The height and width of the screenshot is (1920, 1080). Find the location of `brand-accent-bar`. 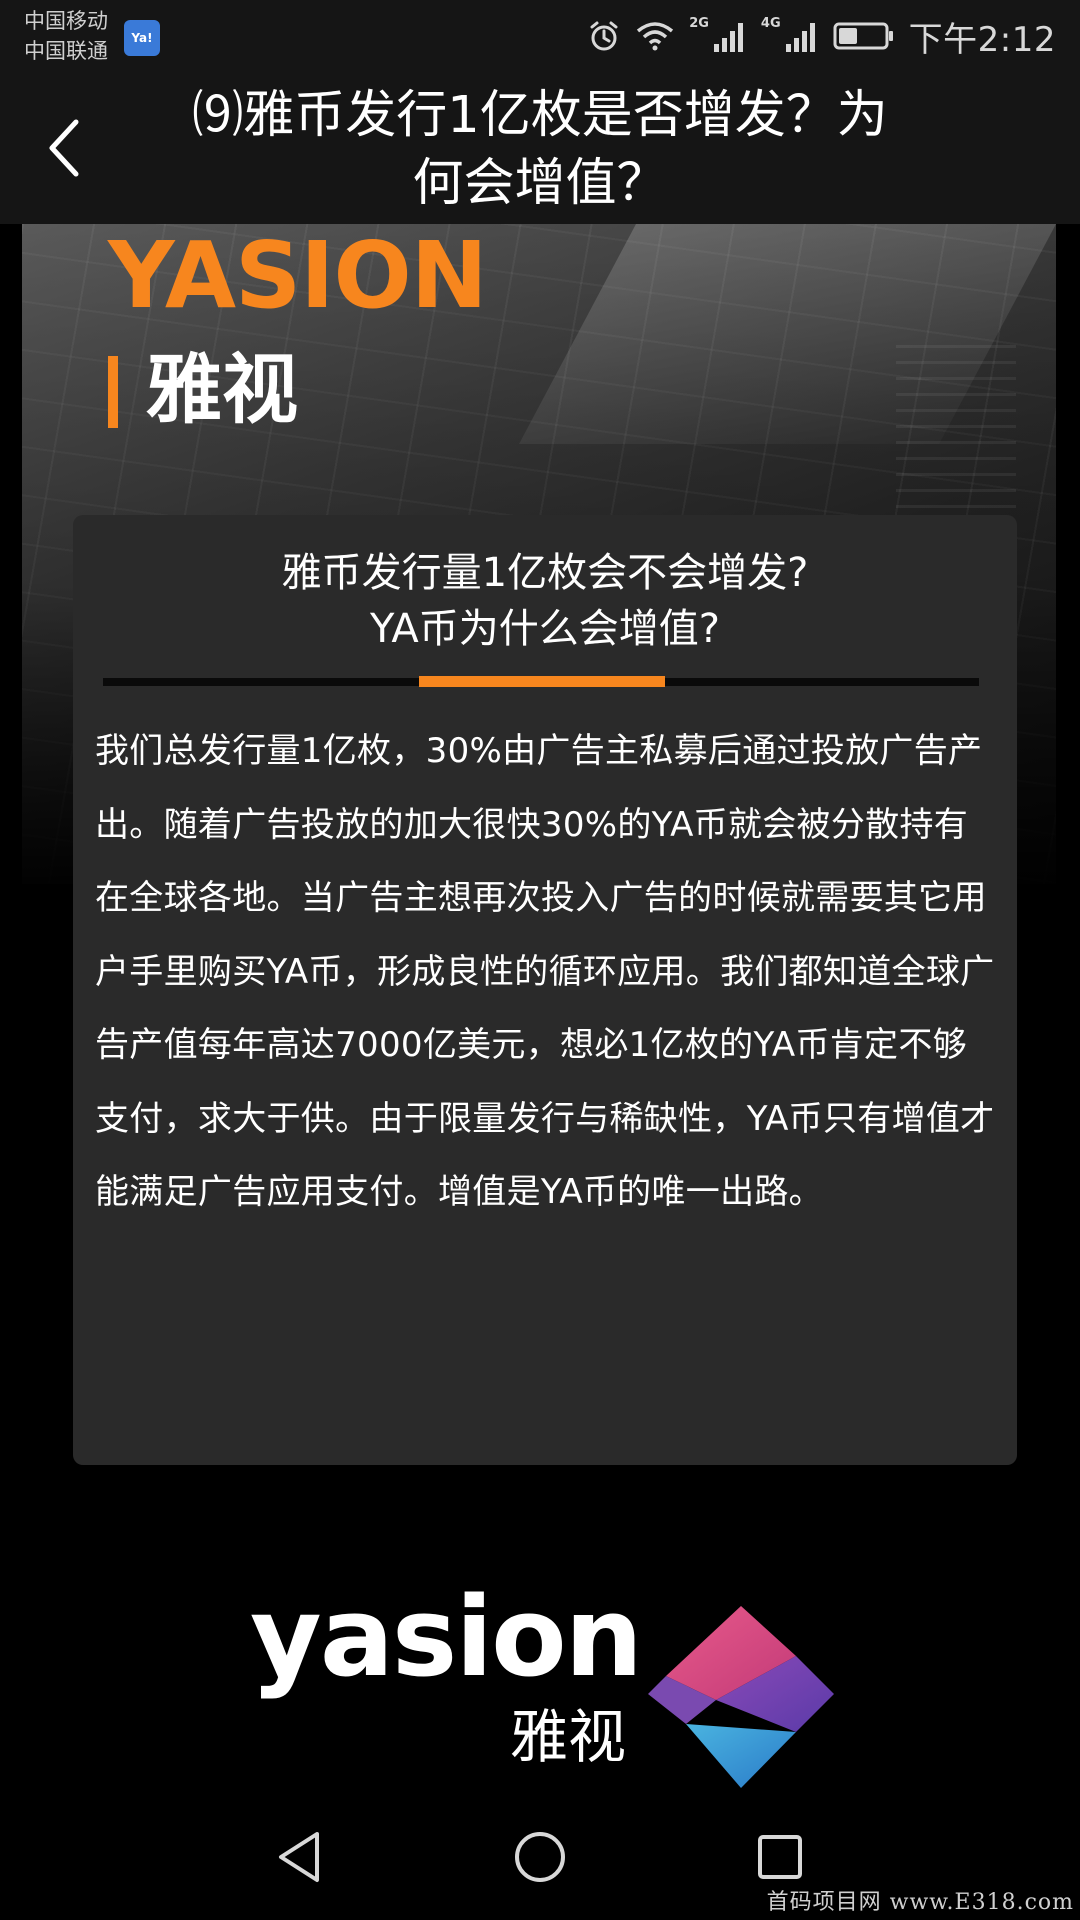

brand-accent-bar is located at coordinates (113, 392).